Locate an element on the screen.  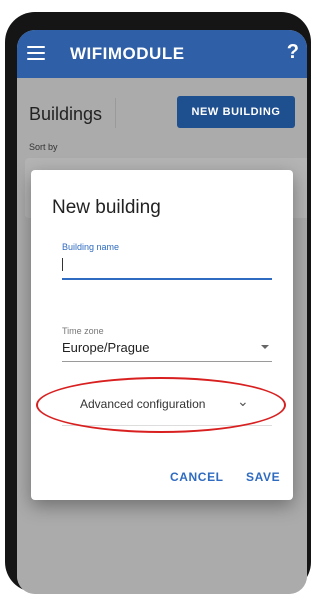
cancel-button: CANCEL is located at coordinates (197, 477).